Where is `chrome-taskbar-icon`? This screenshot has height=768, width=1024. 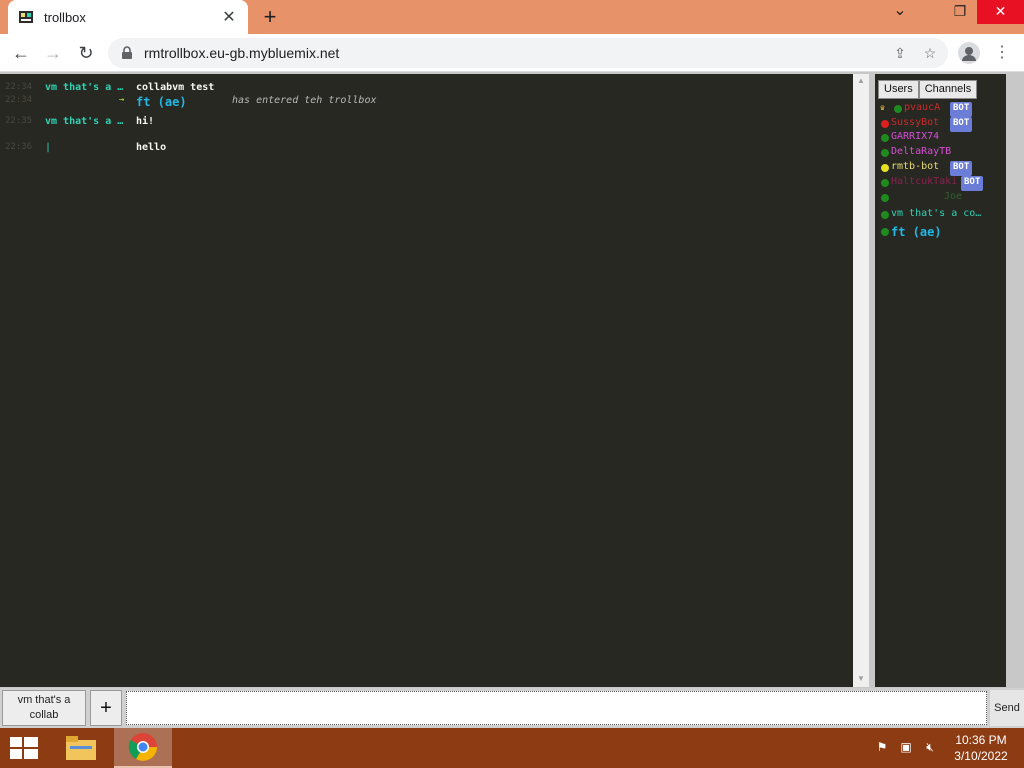 chrome-taskbar-icon is located at coordinates (143, 748).